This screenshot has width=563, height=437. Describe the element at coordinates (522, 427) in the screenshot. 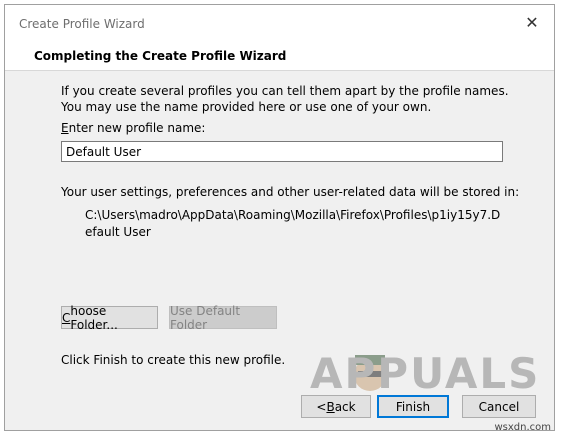

I see `site-tag: wsxdn.com` at that location.